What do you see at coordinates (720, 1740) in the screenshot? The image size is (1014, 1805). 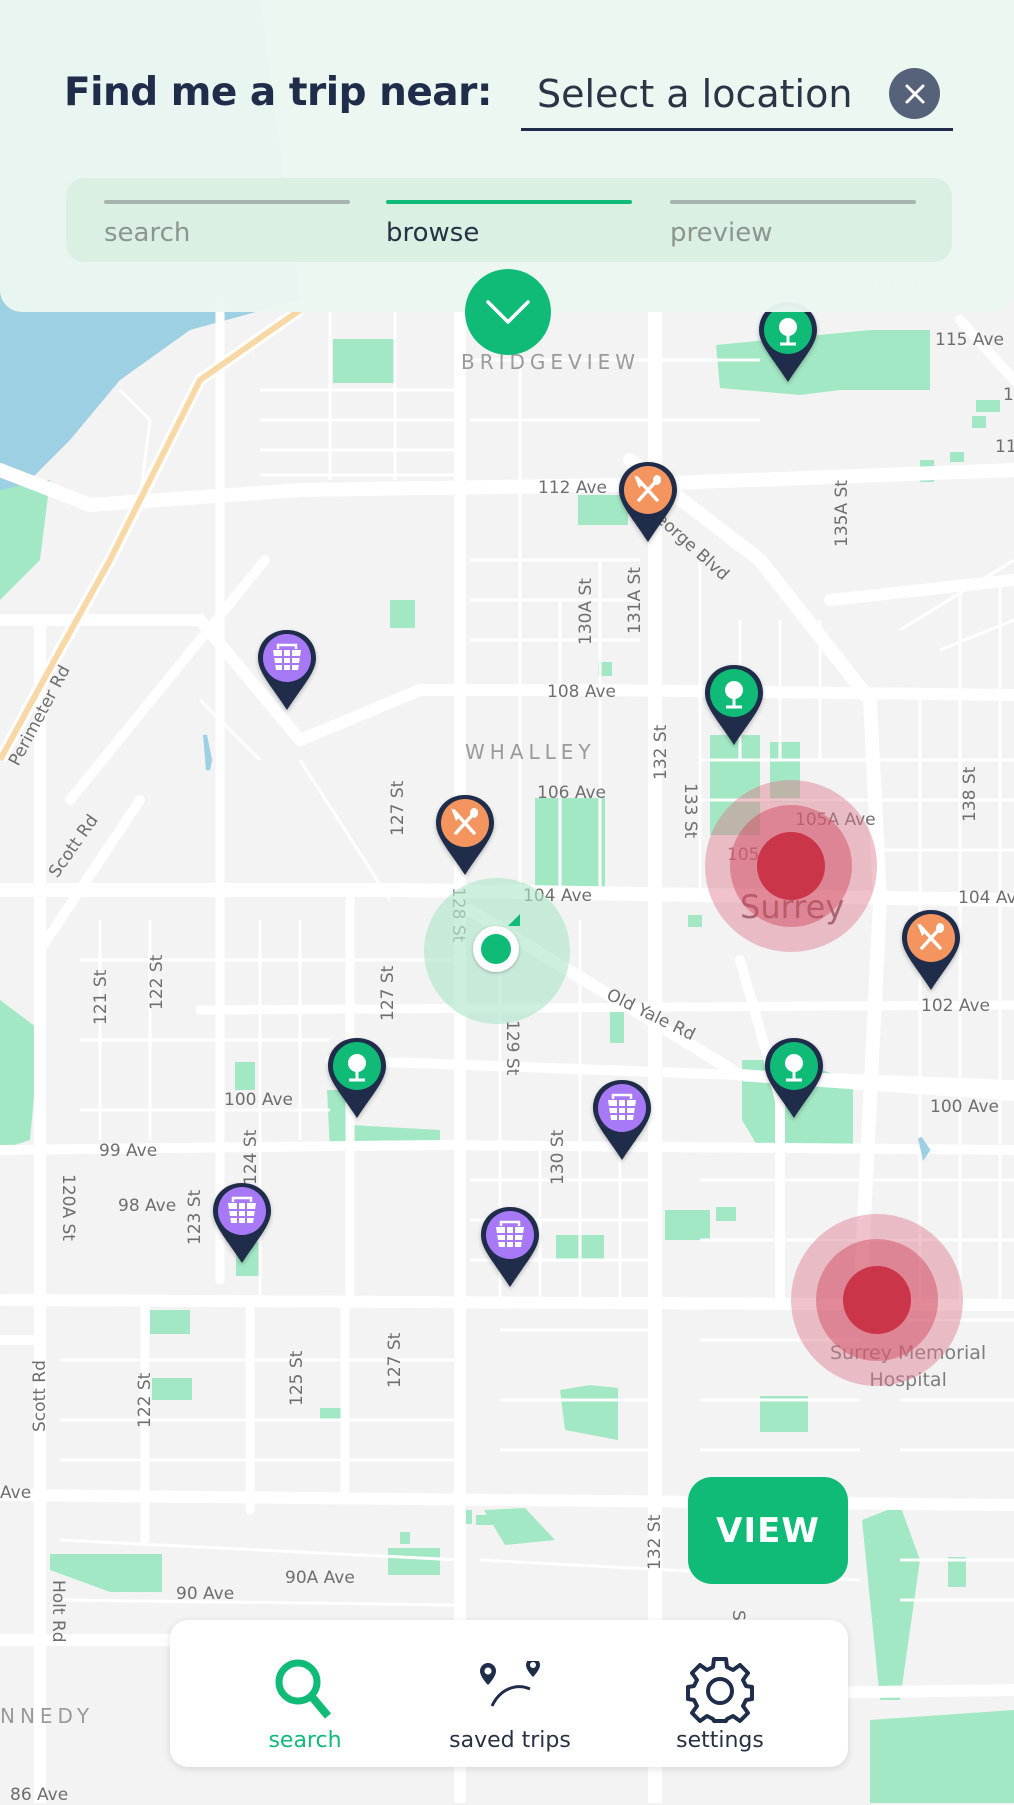 I see `nav-label: settings` at bounding box center [720, 1740].